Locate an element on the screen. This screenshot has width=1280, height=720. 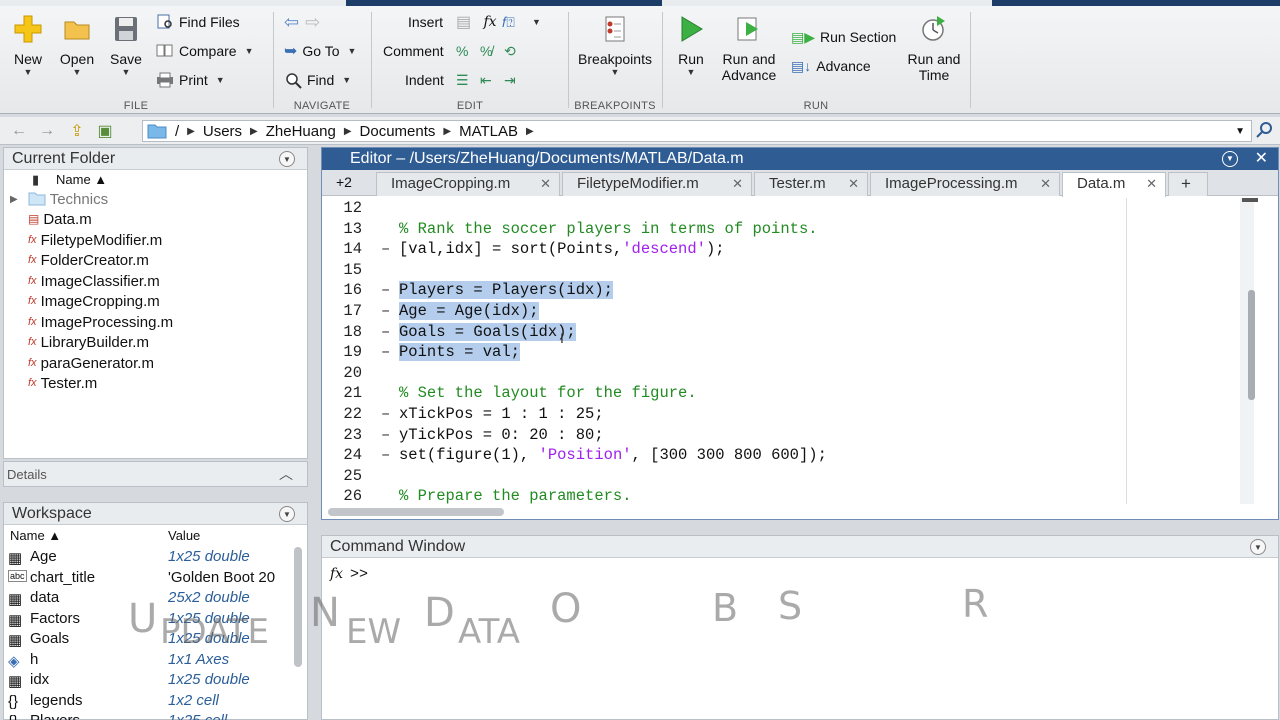
decrease-indent-icon: ⇤ is located at coordinates (492, 80).